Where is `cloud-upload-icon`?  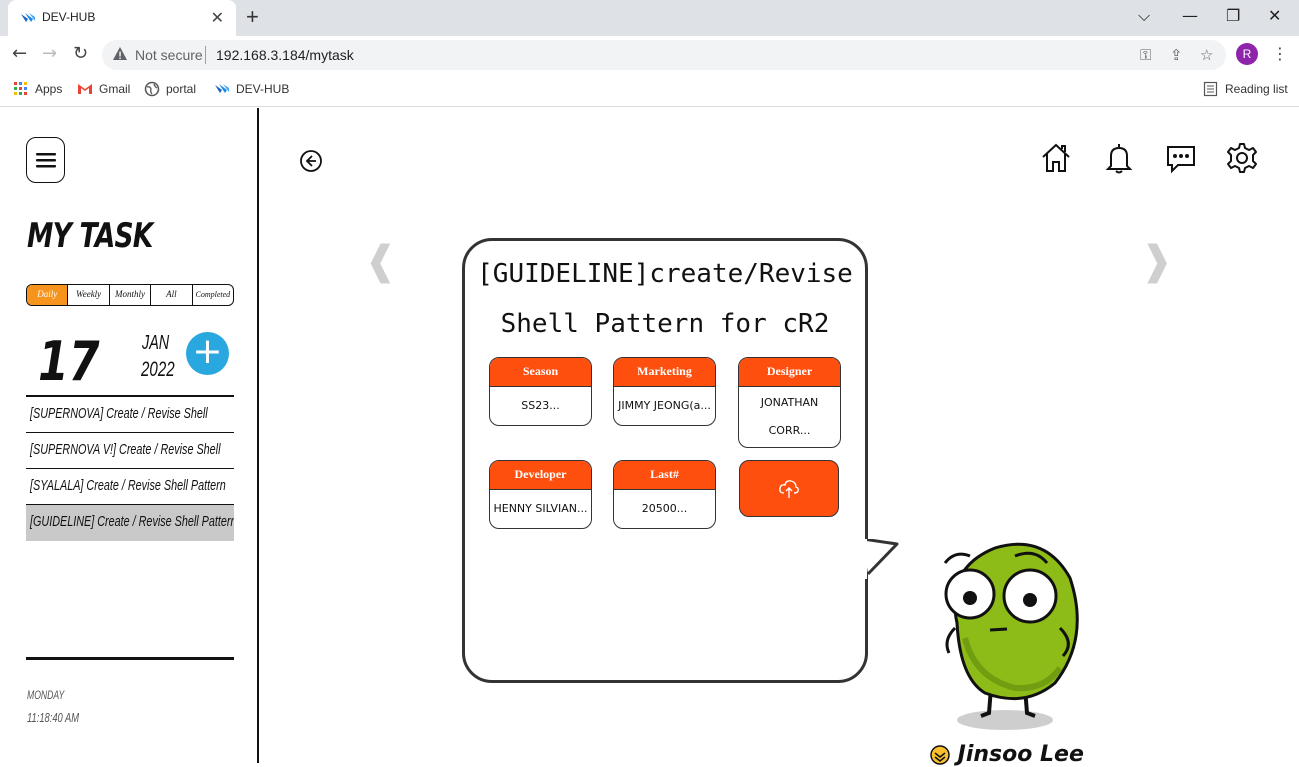
cloud-upload-icon is located at coordinates (789, 489).